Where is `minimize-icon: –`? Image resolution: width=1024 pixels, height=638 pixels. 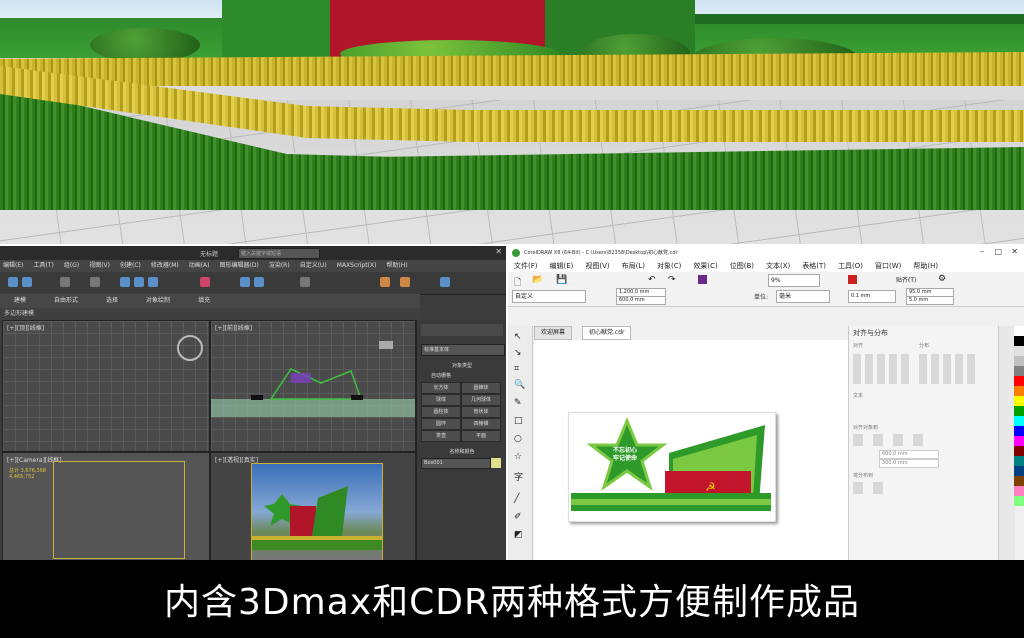
minimize-icon: – is located at coordinates (982, 251).